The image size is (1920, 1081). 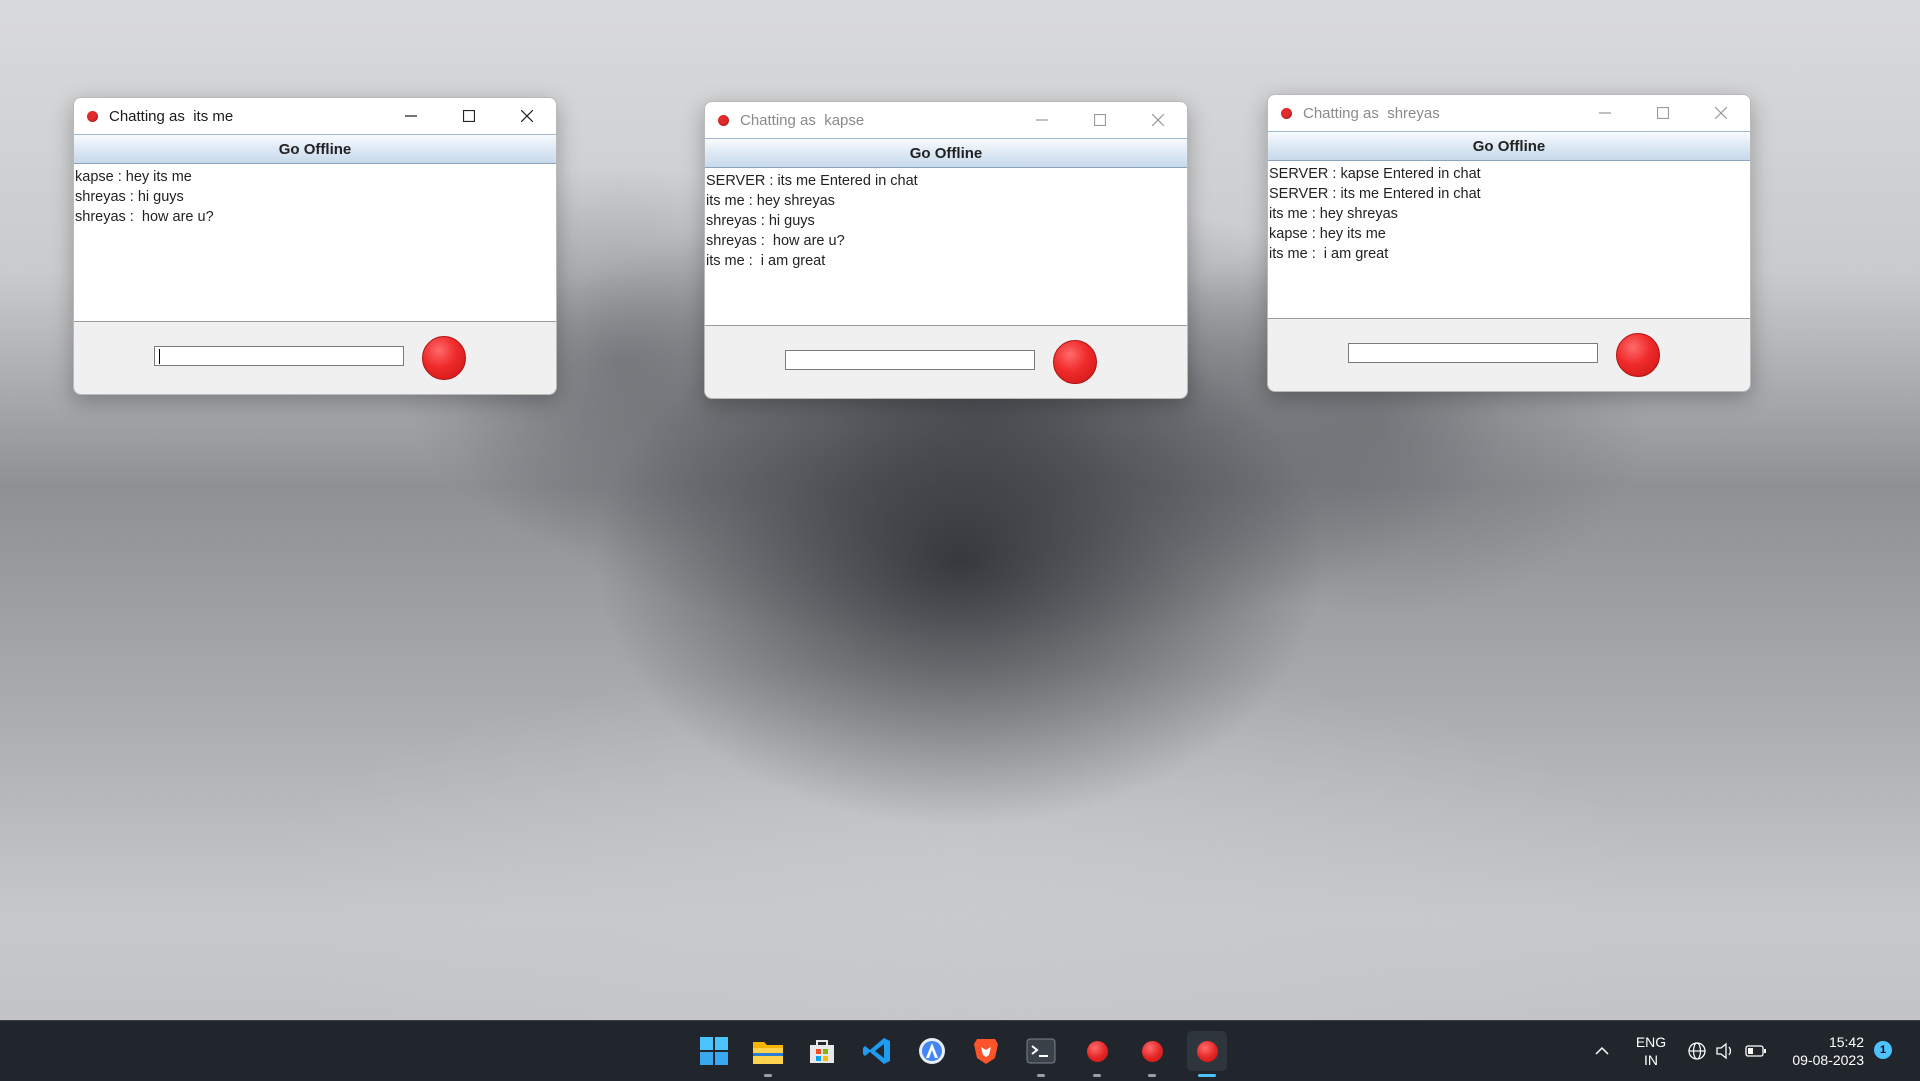 What do you see at coordinates (1651, 1060) in the screenshot?
I see `region-label: IN` at bounding box center [1651, 1060].